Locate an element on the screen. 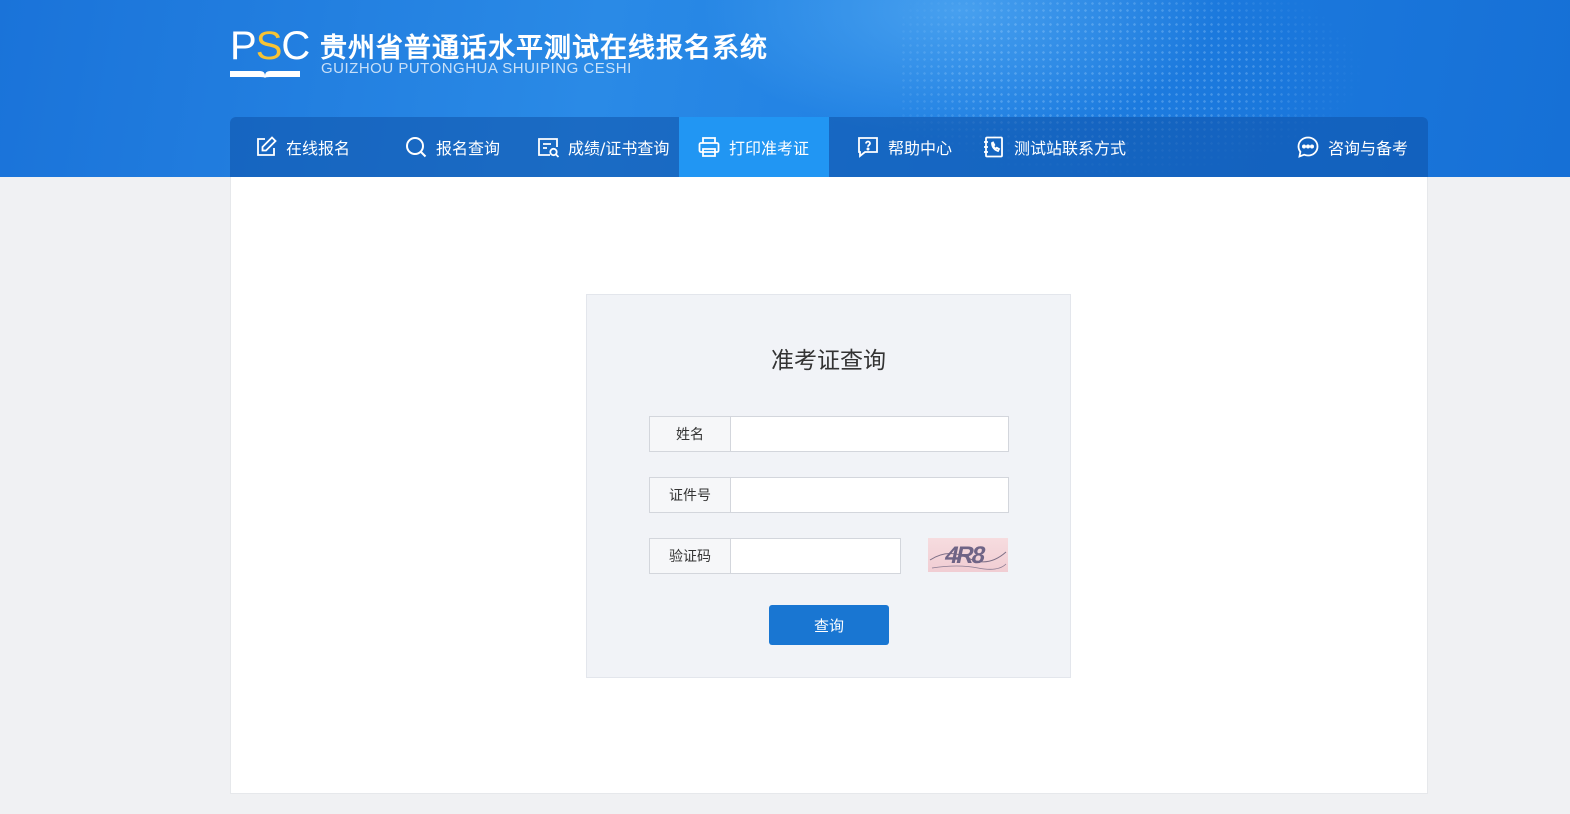  id-number-input is located at coordinates (870, 495).